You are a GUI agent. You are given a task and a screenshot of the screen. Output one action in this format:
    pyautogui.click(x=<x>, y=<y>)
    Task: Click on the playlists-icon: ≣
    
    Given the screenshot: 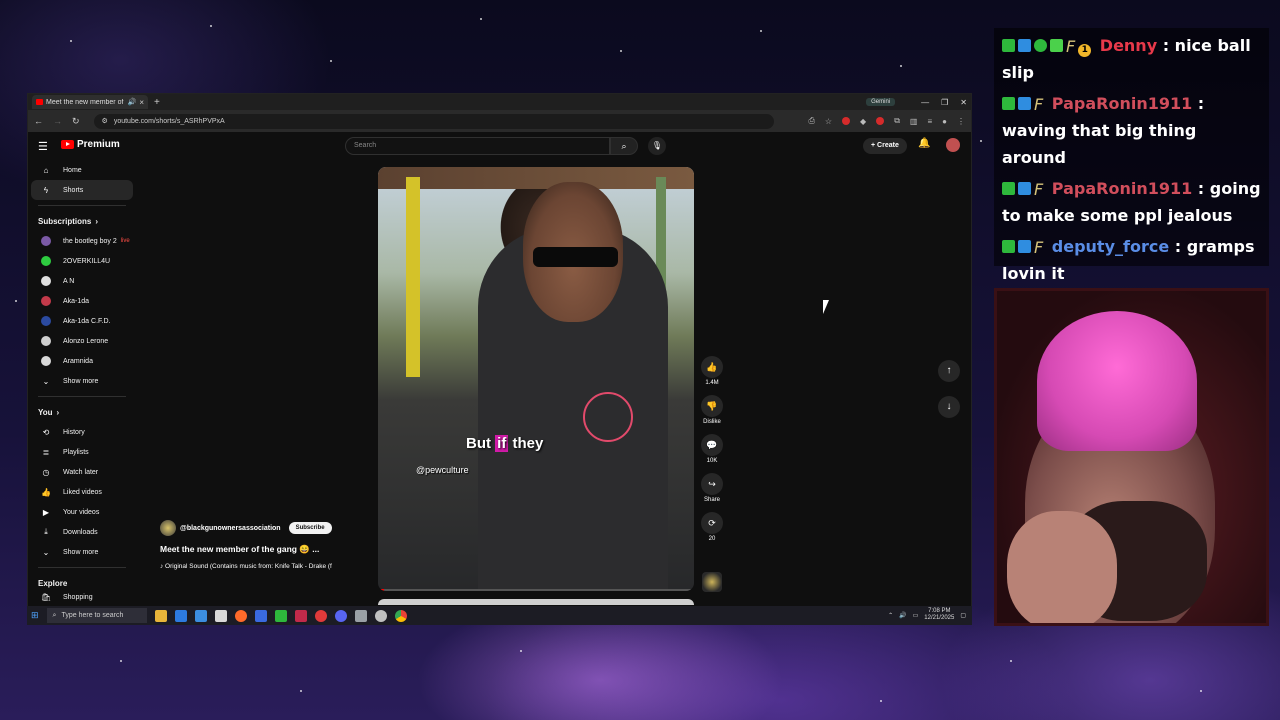 What is the action you would take?
    pyautogui.click(x=46, y=452)
    